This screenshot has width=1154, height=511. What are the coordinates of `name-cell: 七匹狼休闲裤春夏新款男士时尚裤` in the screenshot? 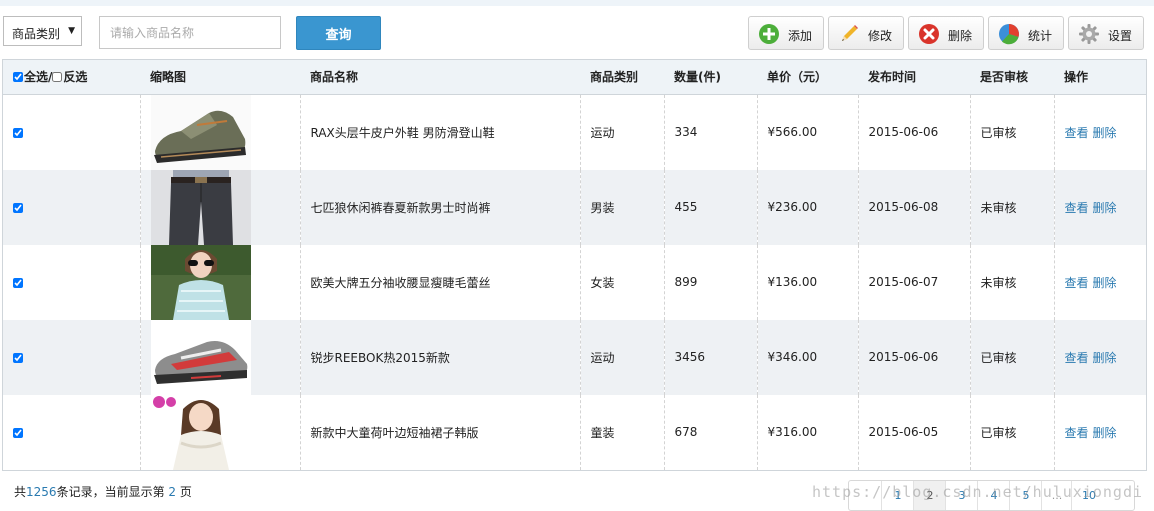 It's located at (440, 207).